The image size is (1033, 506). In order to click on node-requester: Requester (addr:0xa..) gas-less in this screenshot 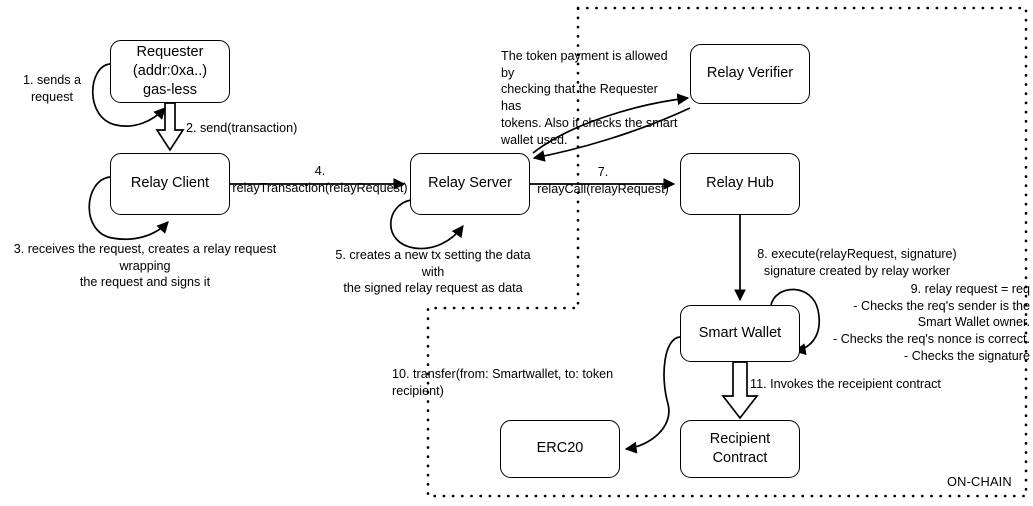, I will do `click(170, 71)`.